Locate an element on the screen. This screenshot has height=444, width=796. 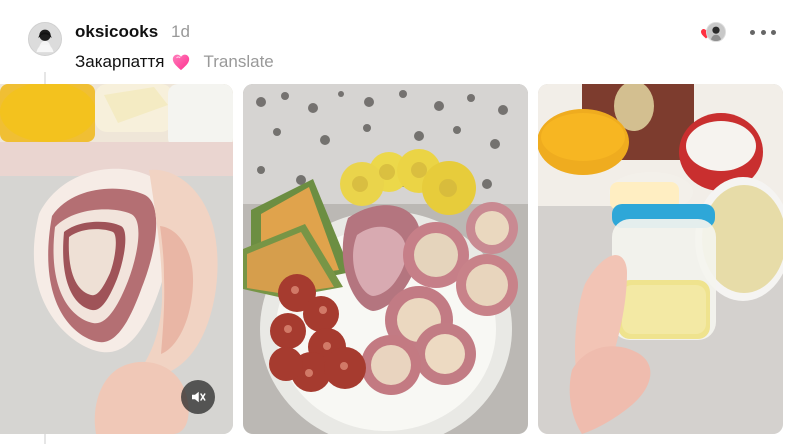
post-time: 1d is located at coordinates (180, 31).